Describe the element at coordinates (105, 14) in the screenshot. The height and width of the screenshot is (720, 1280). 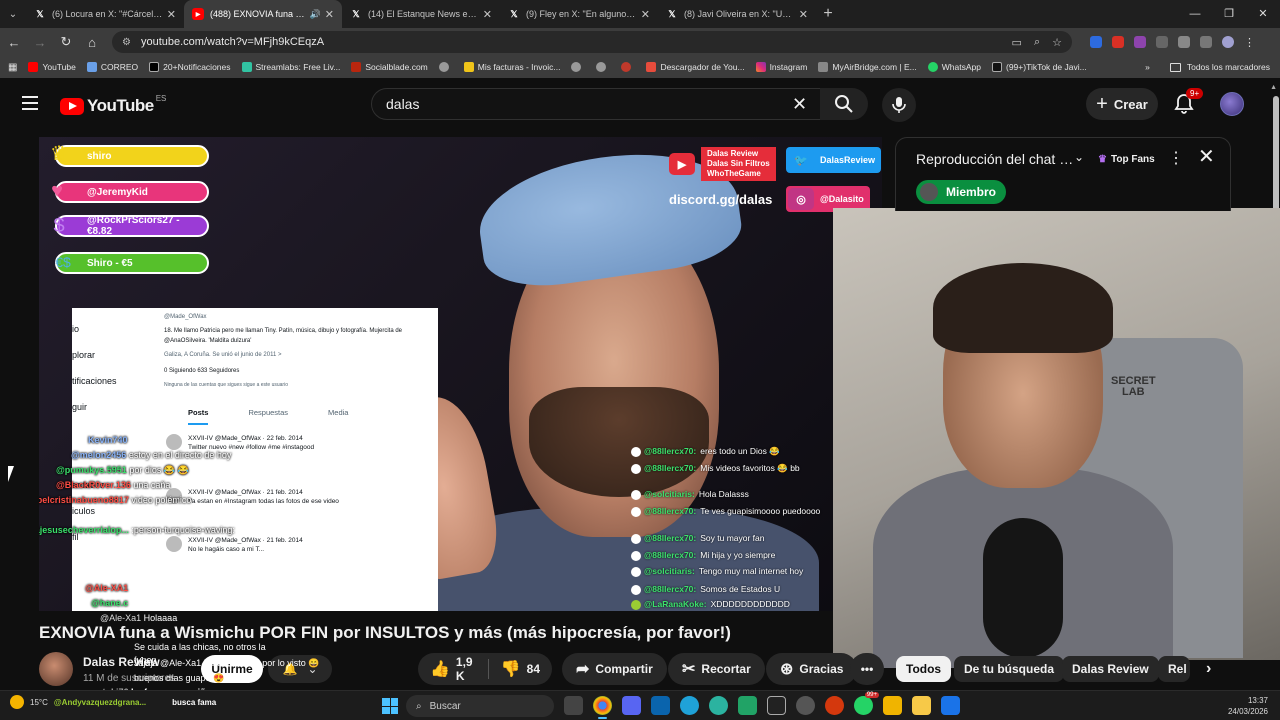
I see `browser-tab: 𝕏 (6) Locura en X: "#CárcelGeme... ✕` at that location.